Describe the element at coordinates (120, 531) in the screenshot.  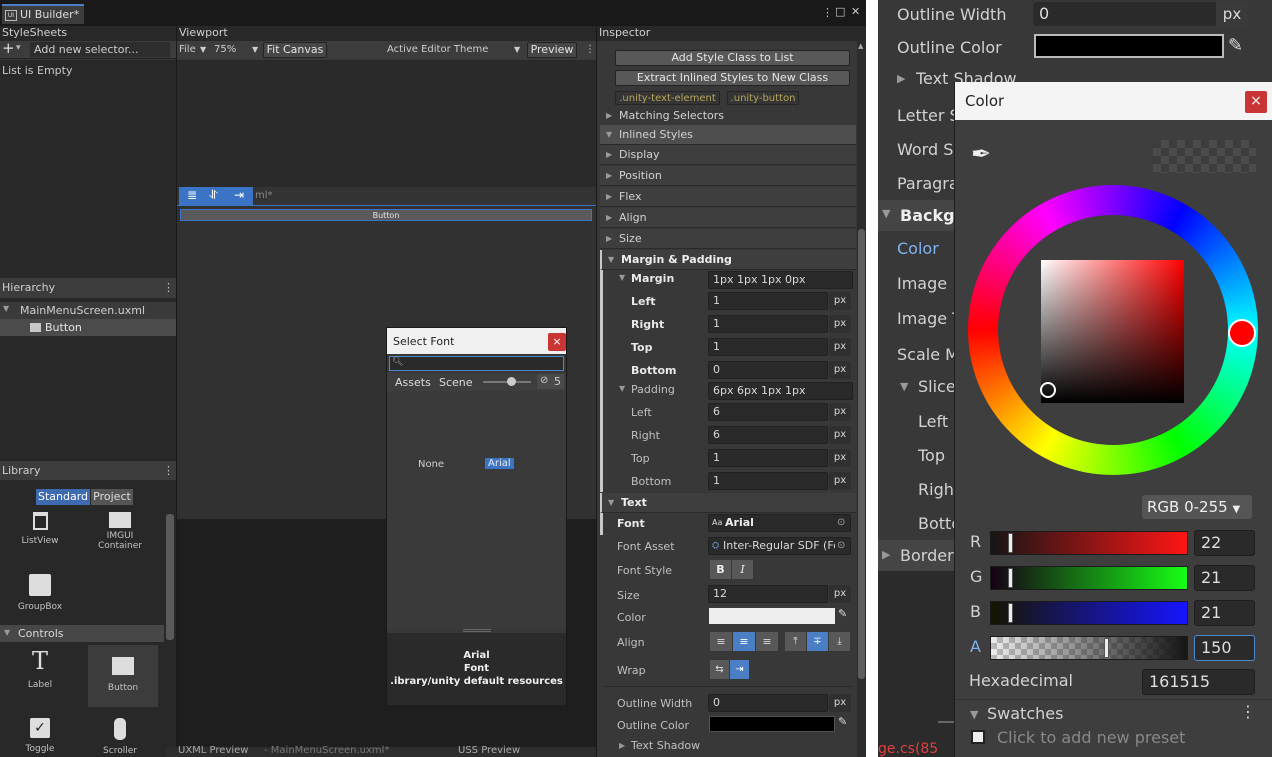
I see `library-item-imgui-container: IMGUI Container` at that location.